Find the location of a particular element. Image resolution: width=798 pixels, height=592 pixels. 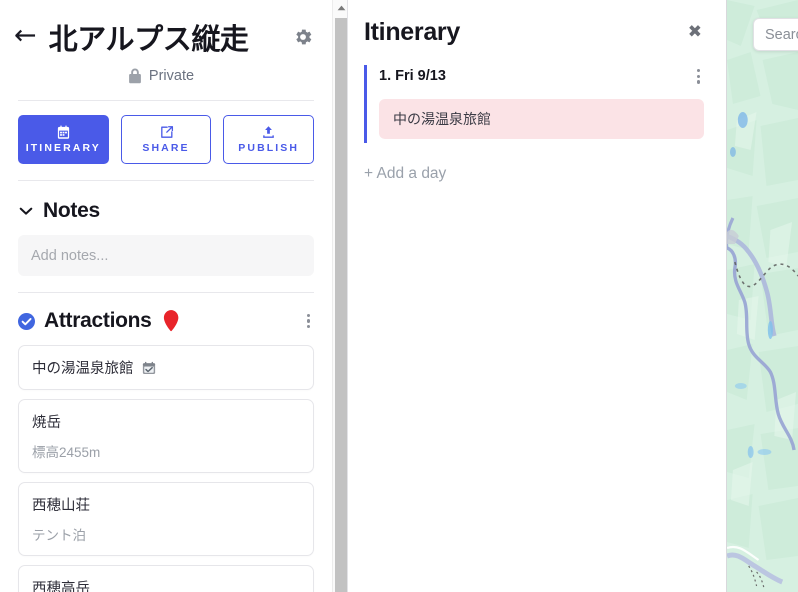

privacy-status: Private is located at coordinates (166, 76).